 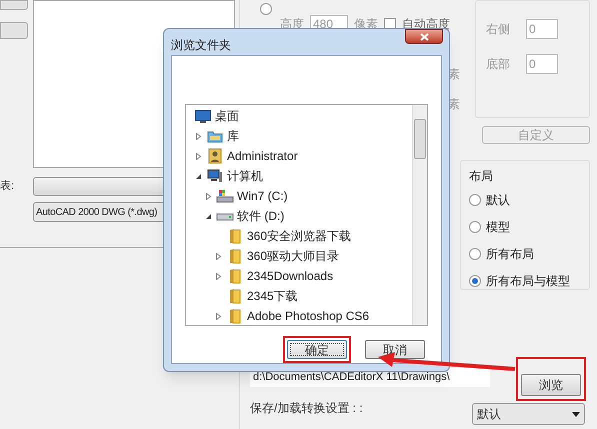 I want to click on settings-select: 默认, so click(x=528, y=414).